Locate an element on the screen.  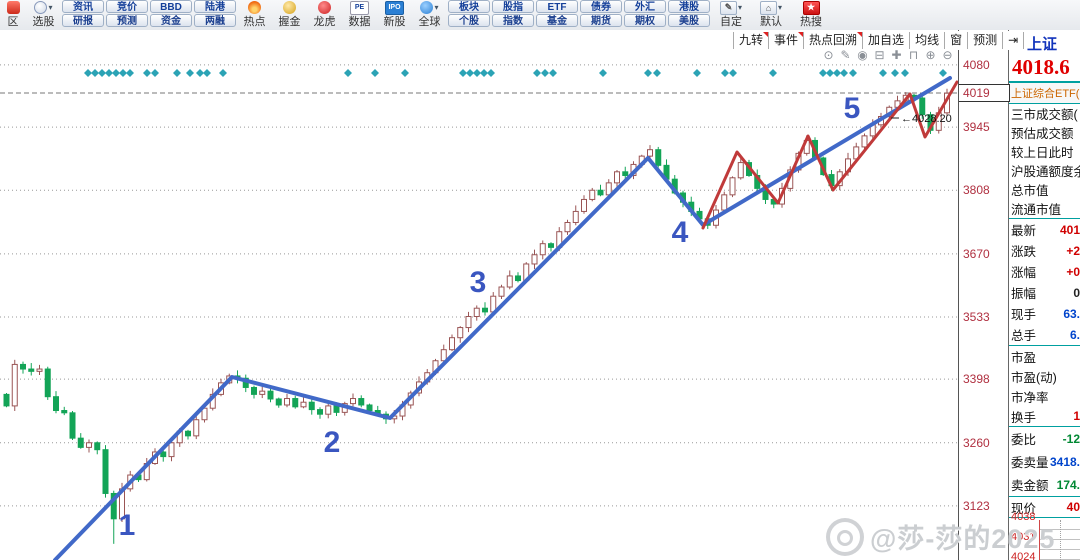
toolbar-label-全球: 全球 is located at coordinates (430, 22).